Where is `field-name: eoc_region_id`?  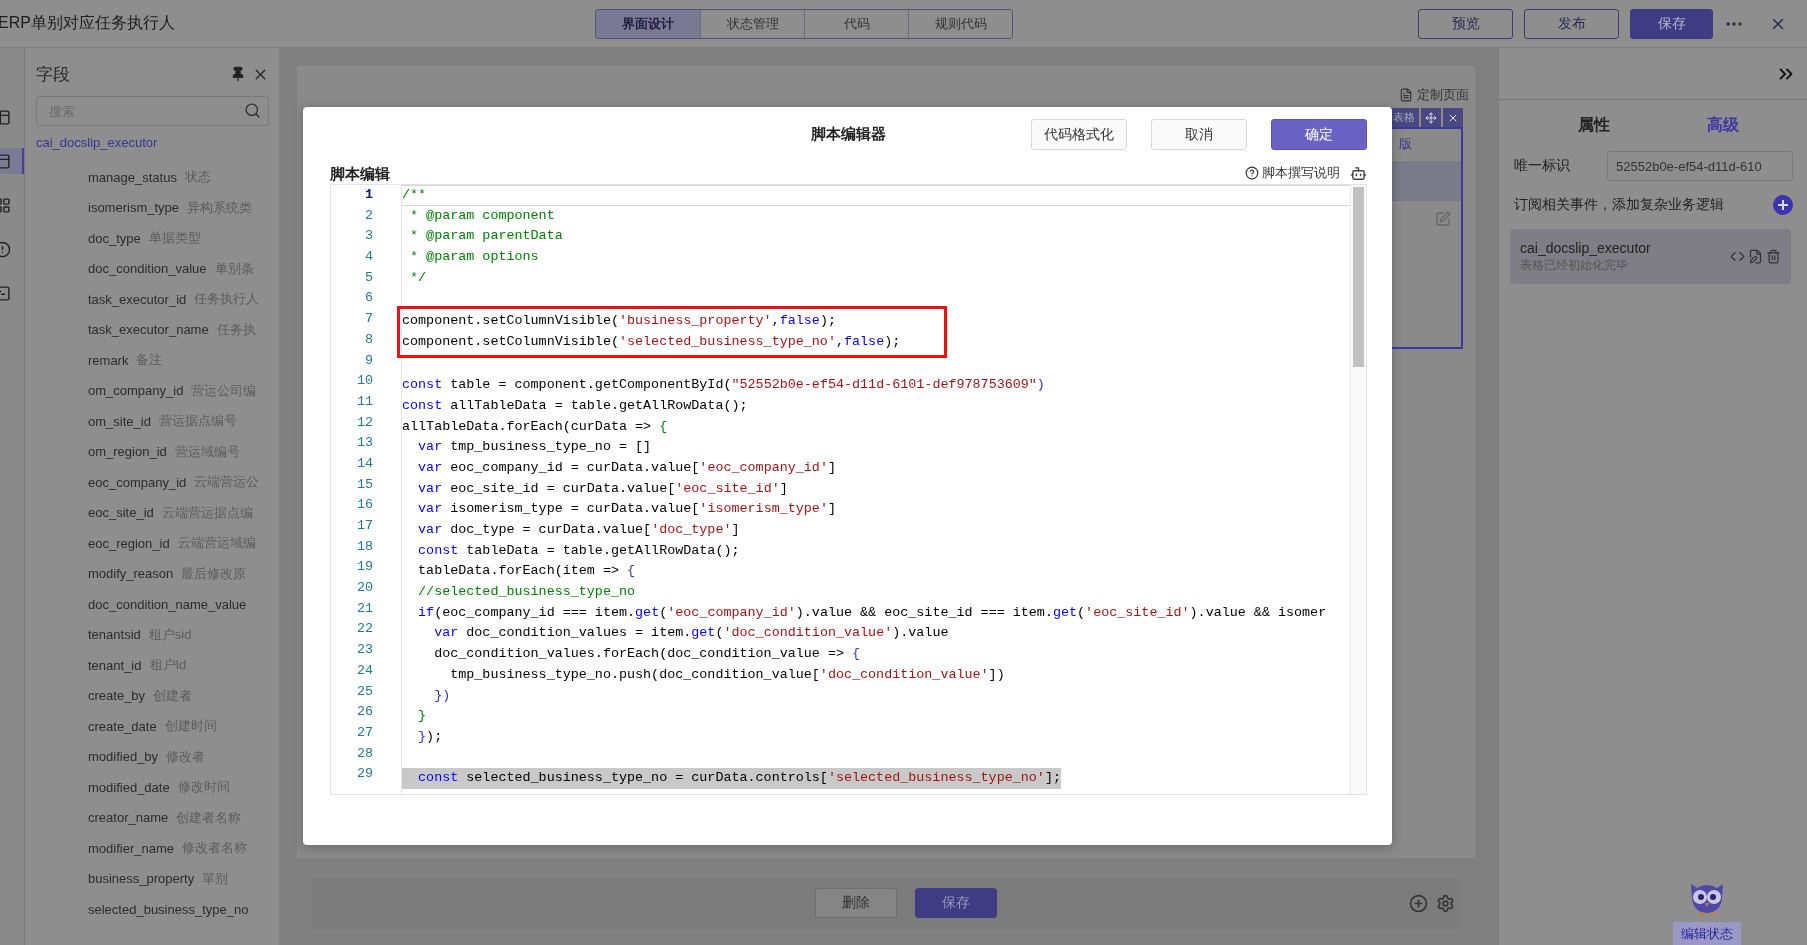 field-name: eoc_region_id is located at coordinates (129, 543).